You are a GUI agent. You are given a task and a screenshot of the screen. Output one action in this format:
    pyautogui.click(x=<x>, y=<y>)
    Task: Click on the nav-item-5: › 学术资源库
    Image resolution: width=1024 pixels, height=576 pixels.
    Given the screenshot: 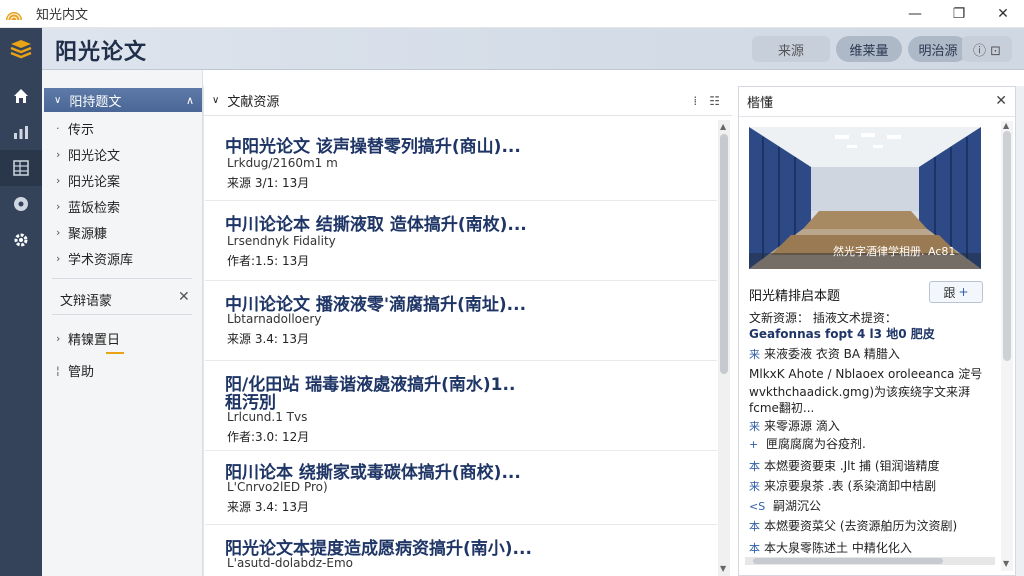 What is the action you would take?
    pyautogui.click(x=94, y=258)
    